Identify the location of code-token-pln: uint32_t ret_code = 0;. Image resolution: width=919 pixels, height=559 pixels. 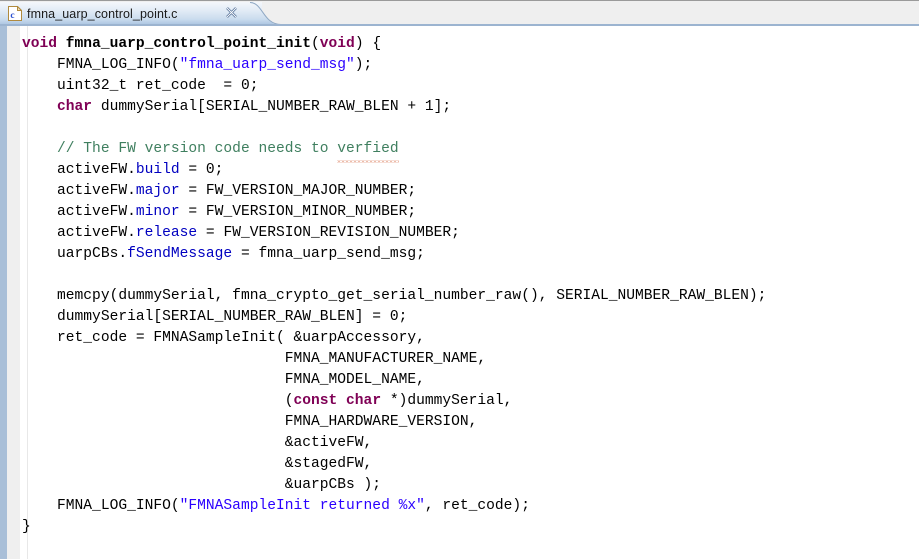
(140, 86).